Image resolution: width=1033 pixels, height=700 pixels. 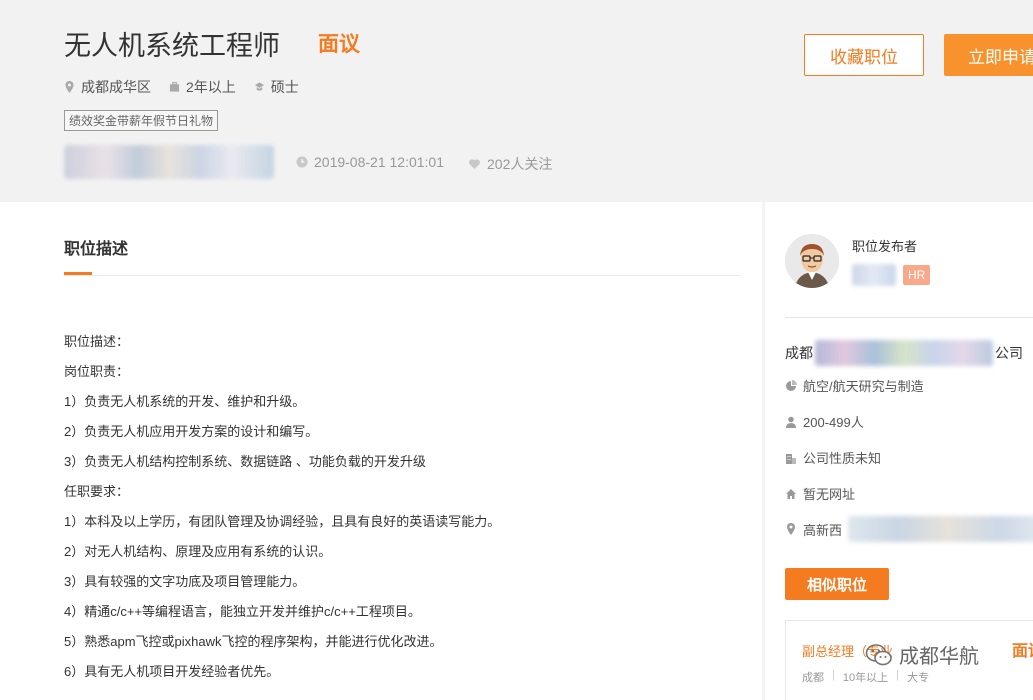 I want to click on clock-icon, so click(x=302, y=162).